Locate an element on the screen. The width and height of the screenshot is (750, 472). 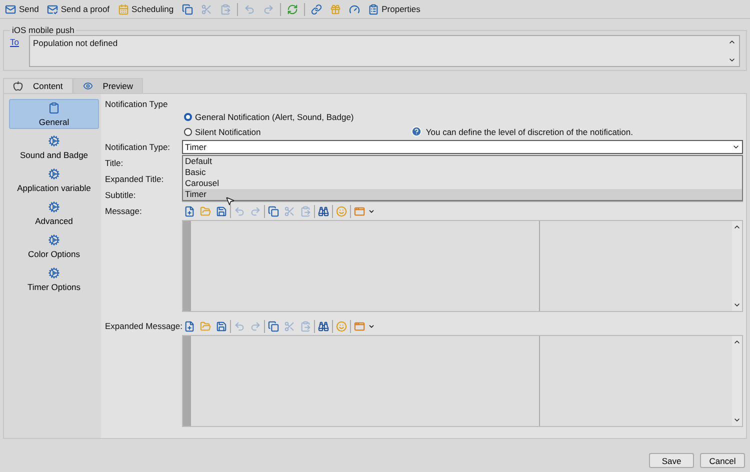
to-link: To is located at coordinates (14, 41).